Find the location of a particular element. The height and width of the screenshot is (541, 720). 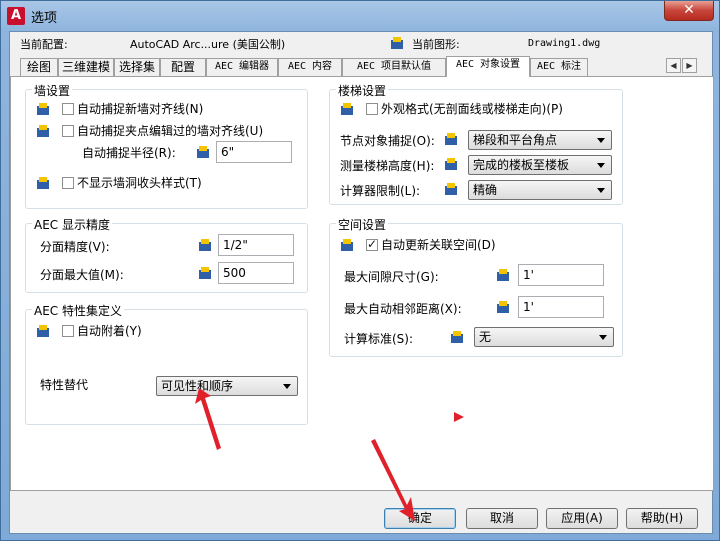

hide-cleanup-checkbox: 不显示墙洞收头样式(T) is located at coordinates (132, 182).